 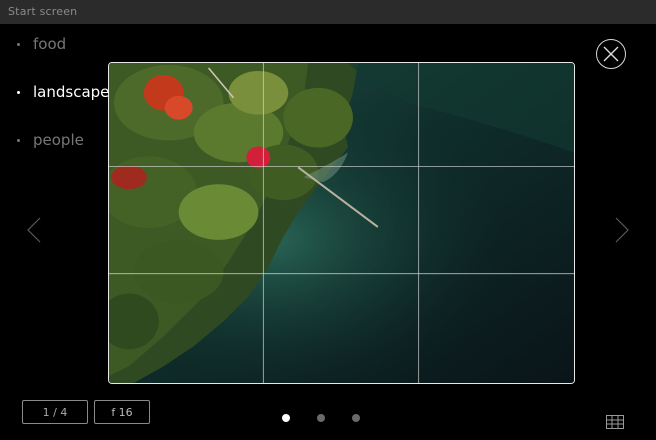 I want to click on close-button, so click(x=611, y=54).